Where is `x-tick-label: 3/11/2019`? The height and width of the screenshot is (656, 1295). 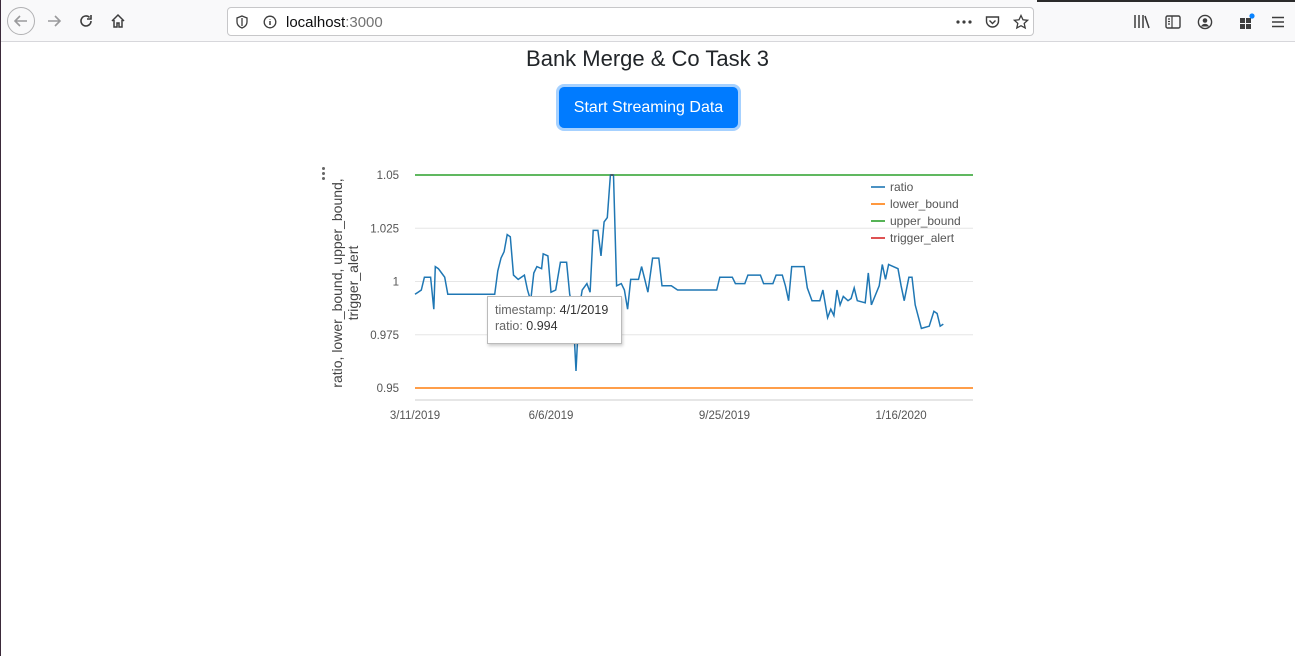 x-tick-label: 3/11/2019 is located at coordinates (415, 416).